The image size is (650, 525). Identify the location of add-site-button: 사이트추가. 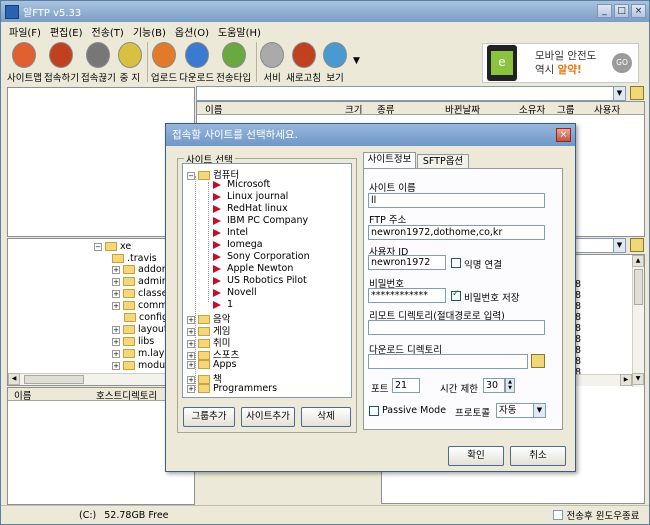
(268, 417).